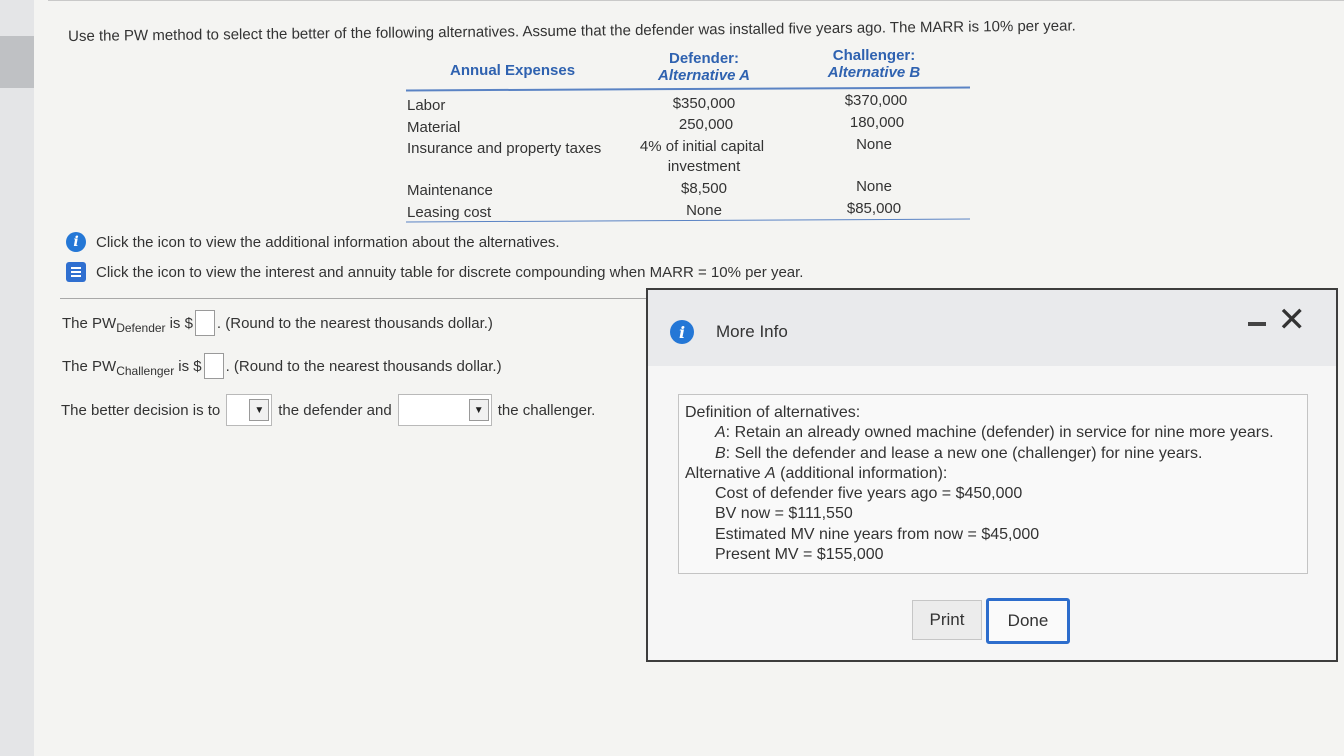 The width and height of the screenshot is (1344, 756). Describe the element at coordinates (784, 514) in the screenshot. I see `book-value-now: BV now = $111,550` at that location.